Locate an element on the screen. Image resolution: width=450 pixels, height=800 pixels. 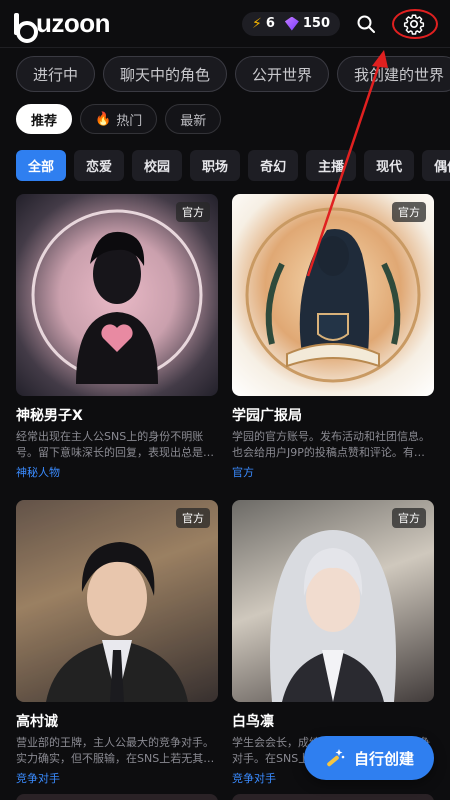
sort-recommended-label: 推荐 is located at coordinates (44, 121).